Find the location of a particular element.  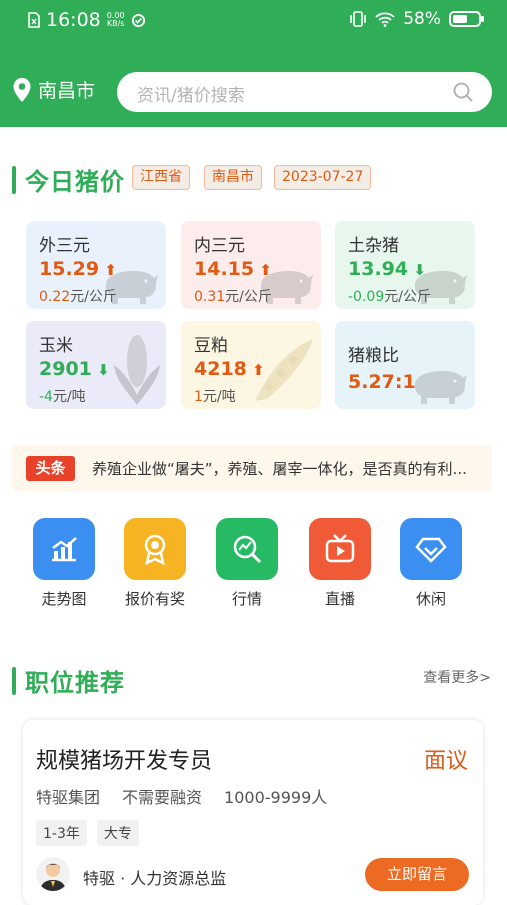

card-name: 猪粮比 is located at coordinates (373, 356).